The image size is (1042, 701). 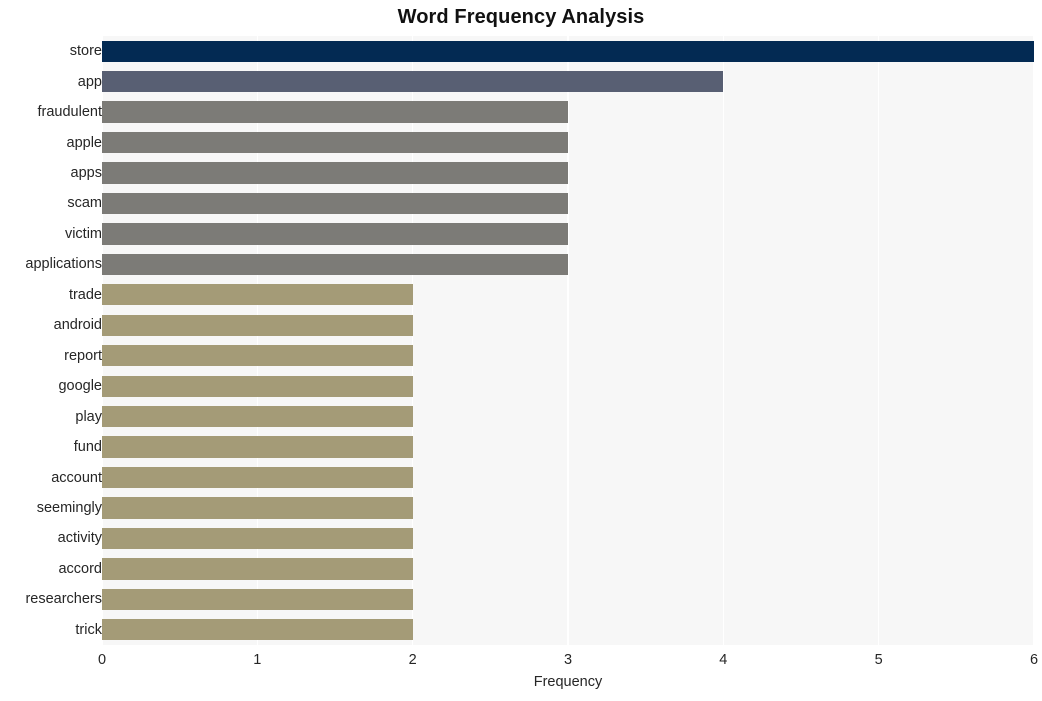 I want to click on y-tick-label-play: play, so click(x=88, y=416).